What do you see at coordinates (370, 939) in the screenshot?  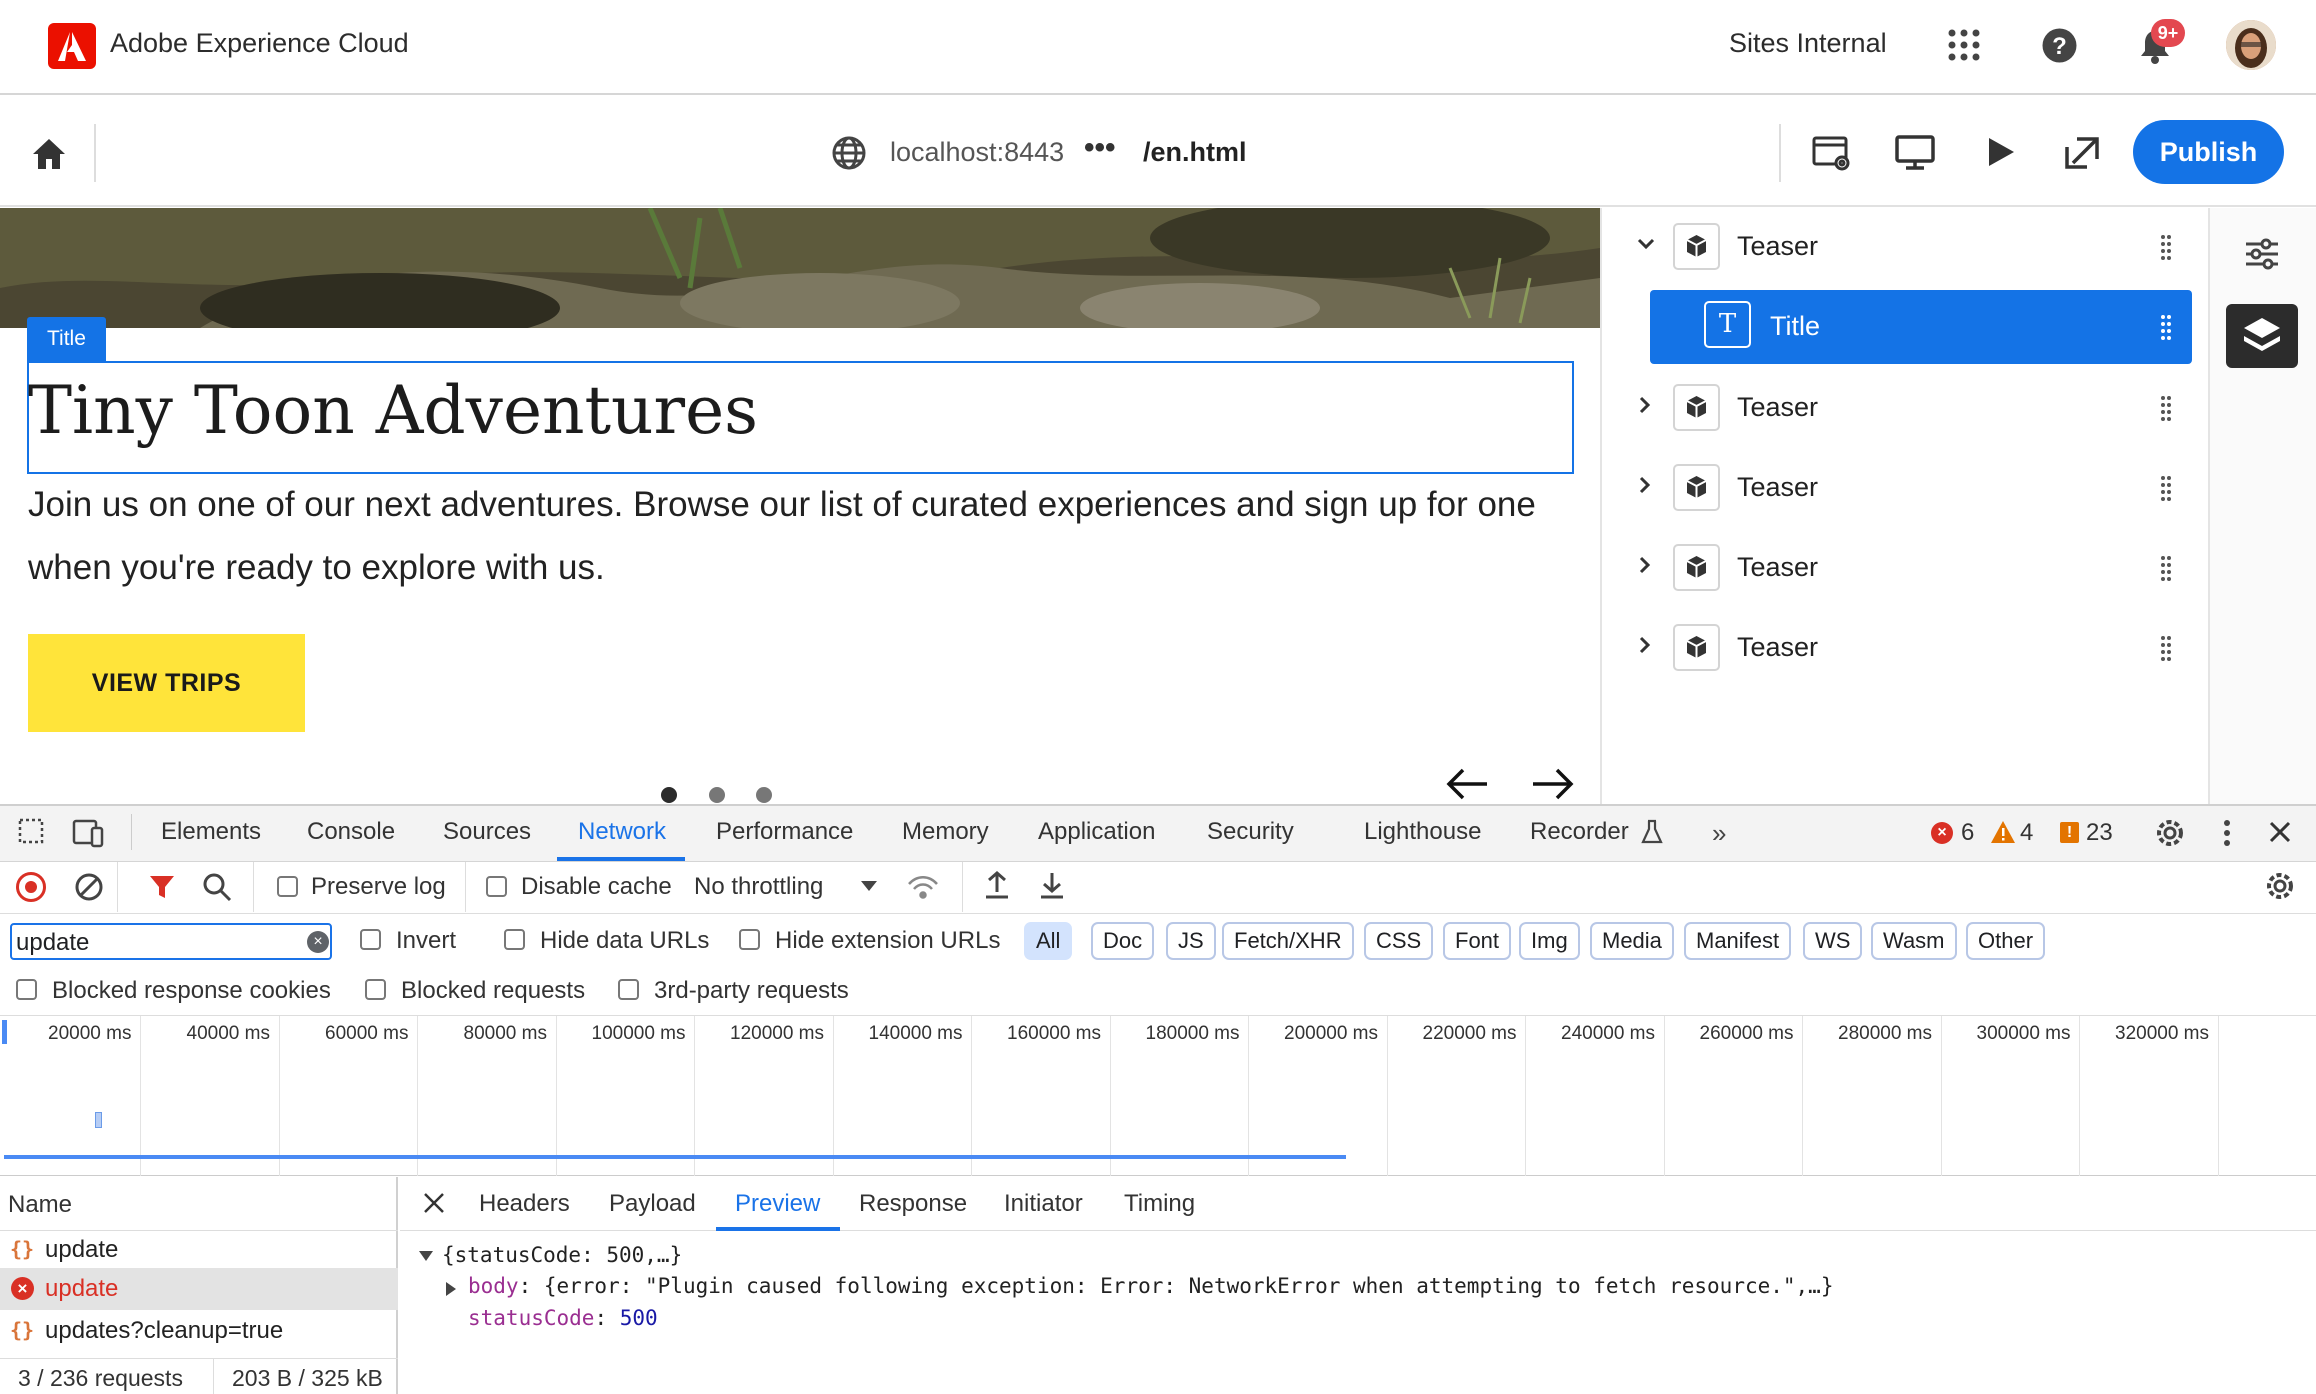 I see `invert-checkbox` at bounding box center [370, 939].